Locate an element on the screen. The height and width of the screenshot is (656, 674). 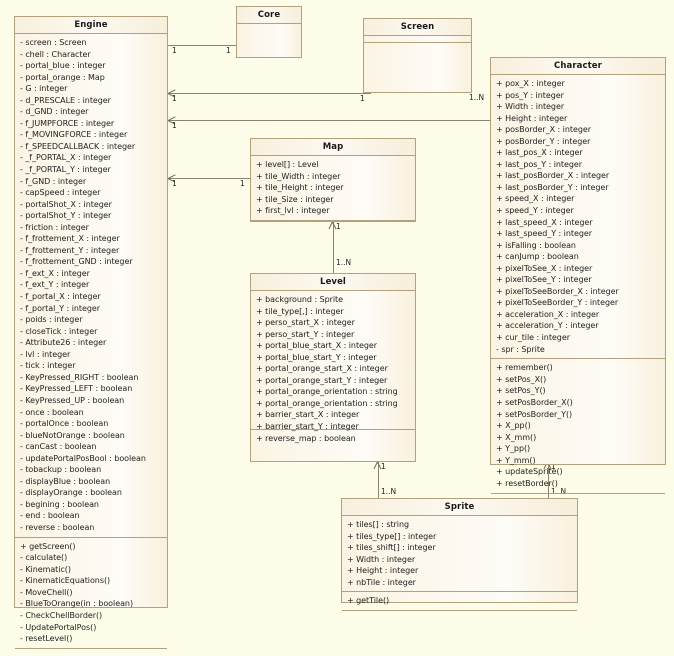
class-member-row: + last_pos_Y : integer is located at coordinates (539, 164).